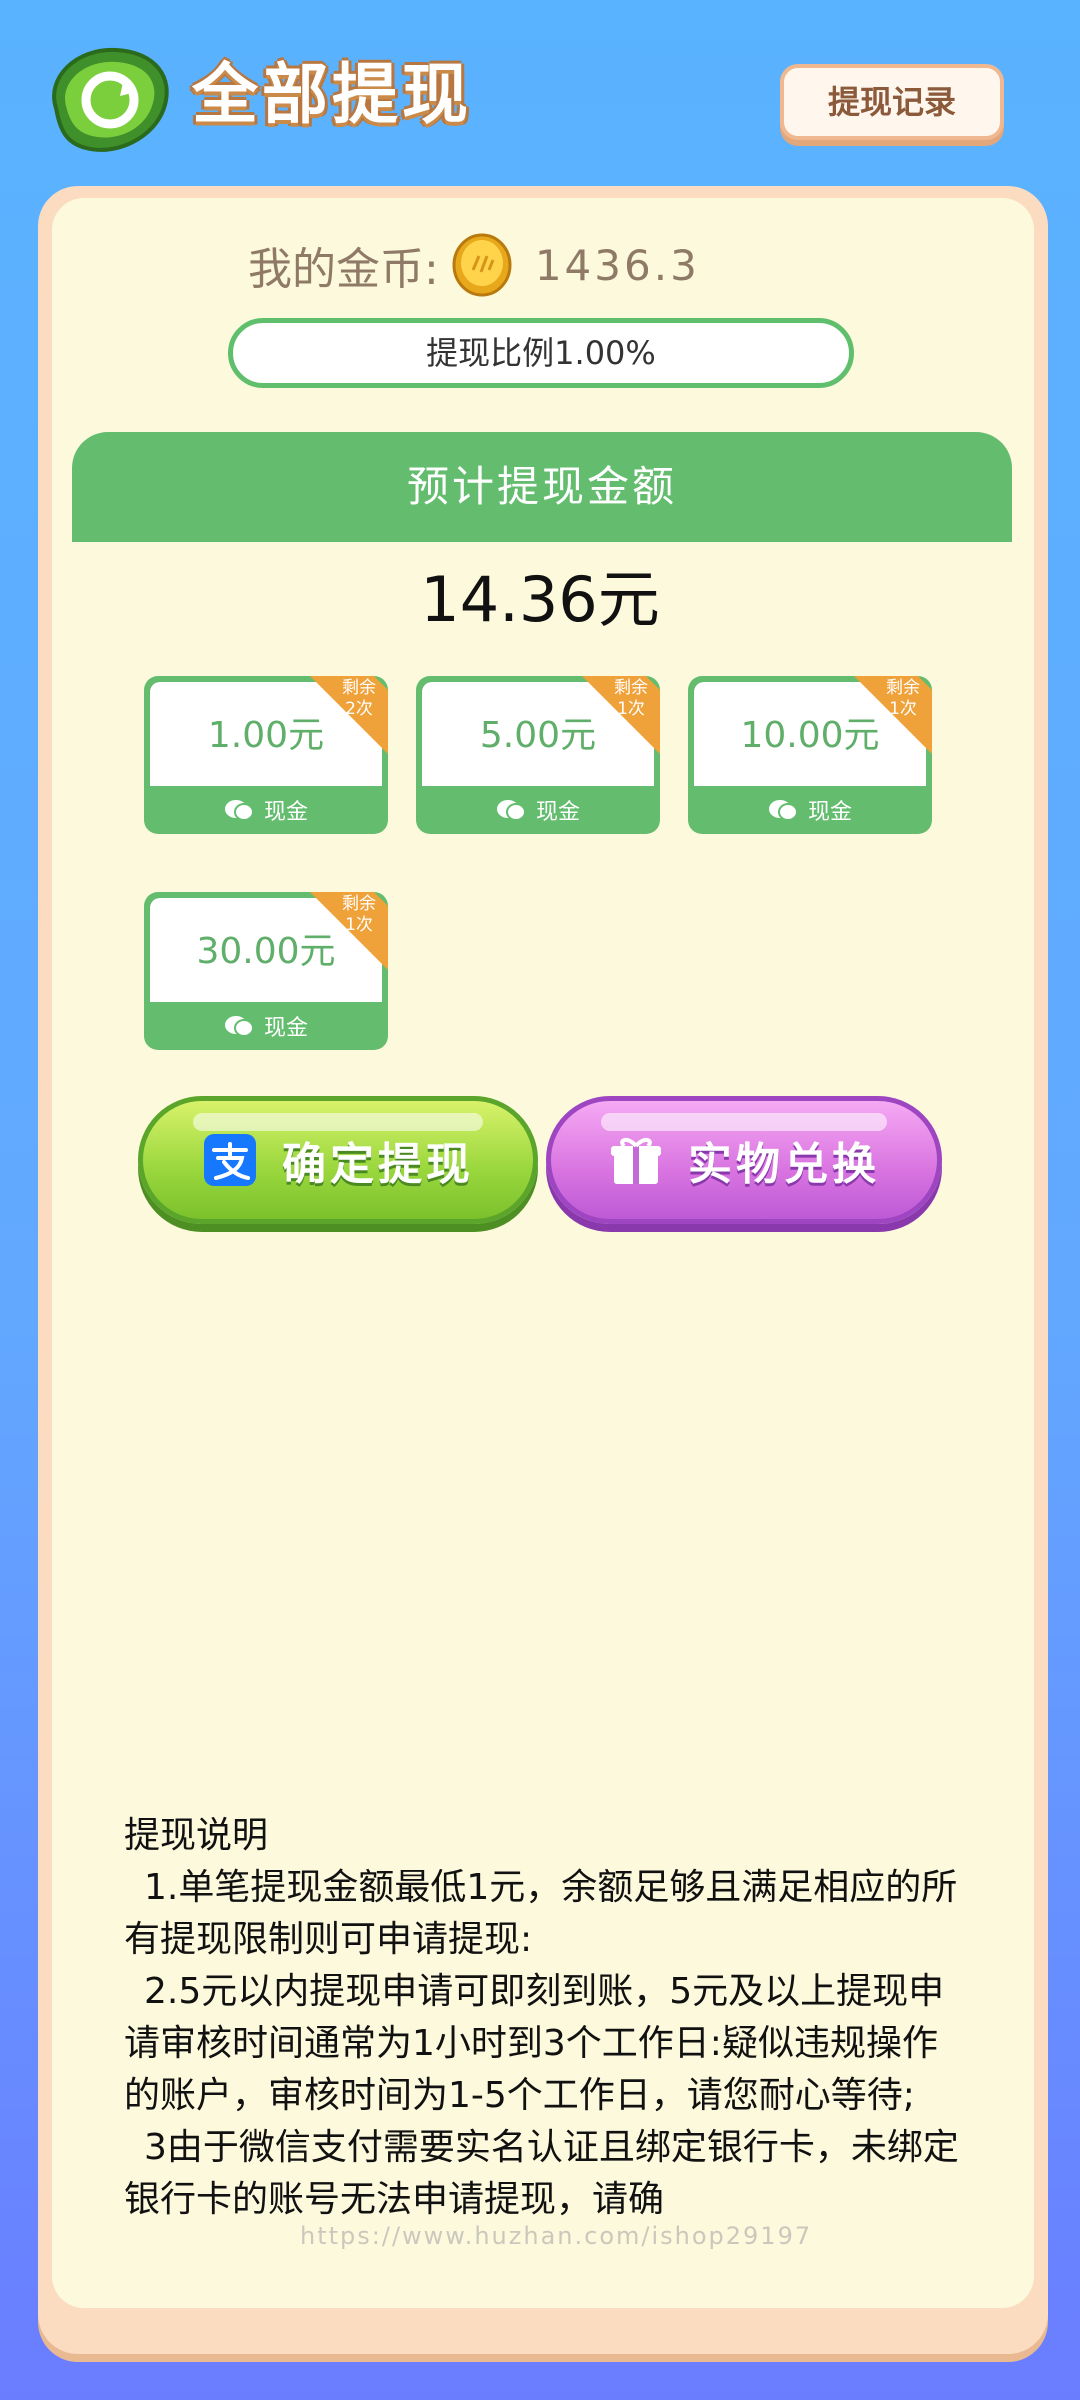 This screenshot has height=2400, width=1080. Describe the element at coordinates (378, 1164) in the screenshot. I see `confirm-withdraw-label: 确定提现` at that location.